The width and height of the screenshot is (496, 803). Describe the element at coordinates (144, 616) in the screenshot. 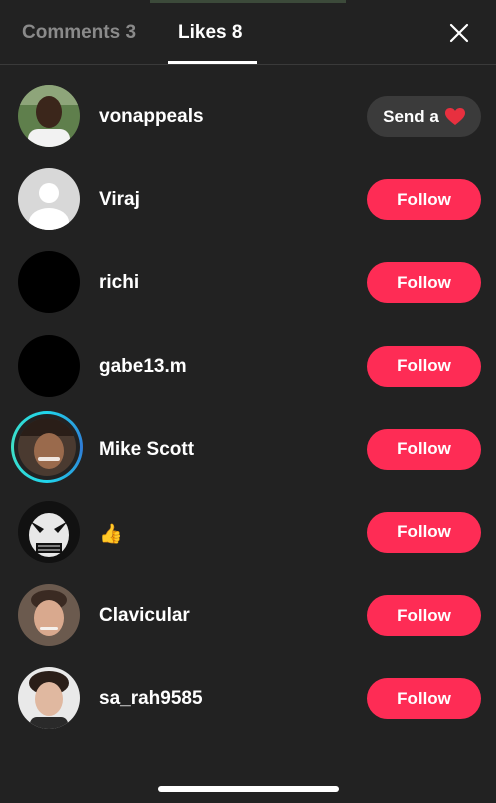

I see `username: Clavicular` at that location.